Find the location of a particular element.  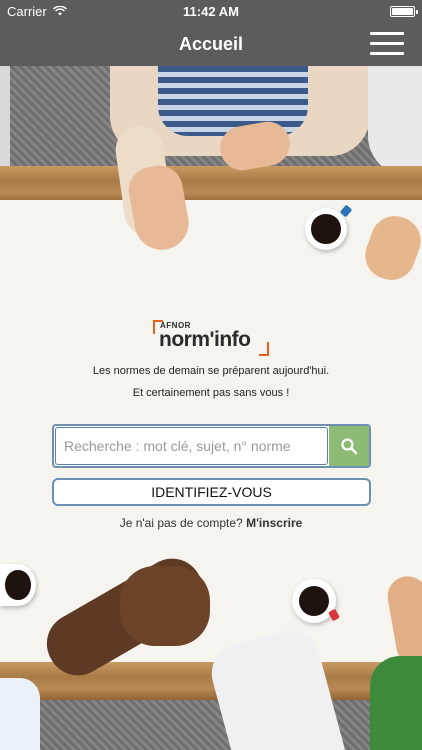

search-input is located at coordinates (191, 446).